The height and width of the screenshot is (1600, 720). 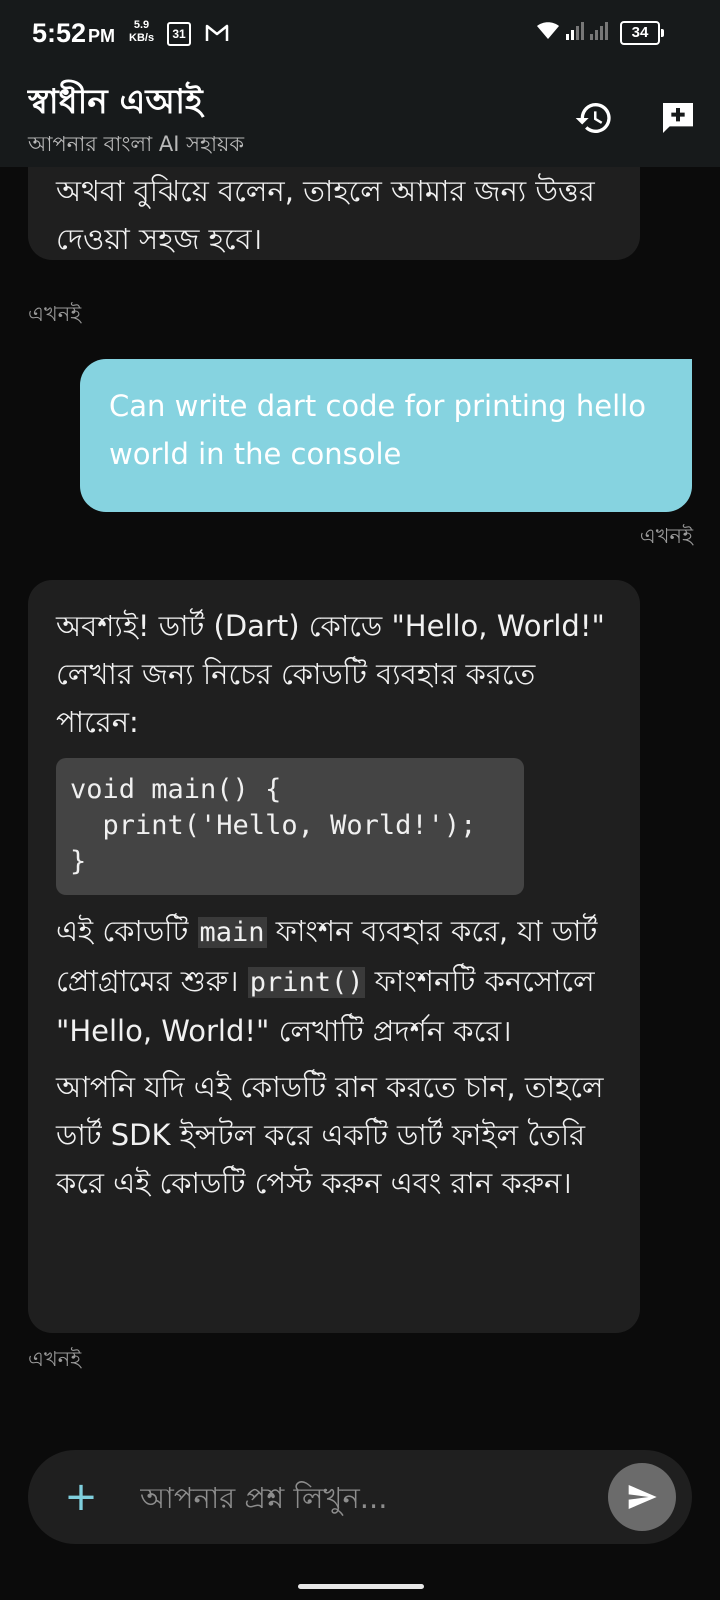 What do you see at coordinates (360, 118) in the screenshot?
I see `app-bar: স্বাধীন এআই আপনার বাংলা AI সহায়ক` at bounding box center [360, 118].